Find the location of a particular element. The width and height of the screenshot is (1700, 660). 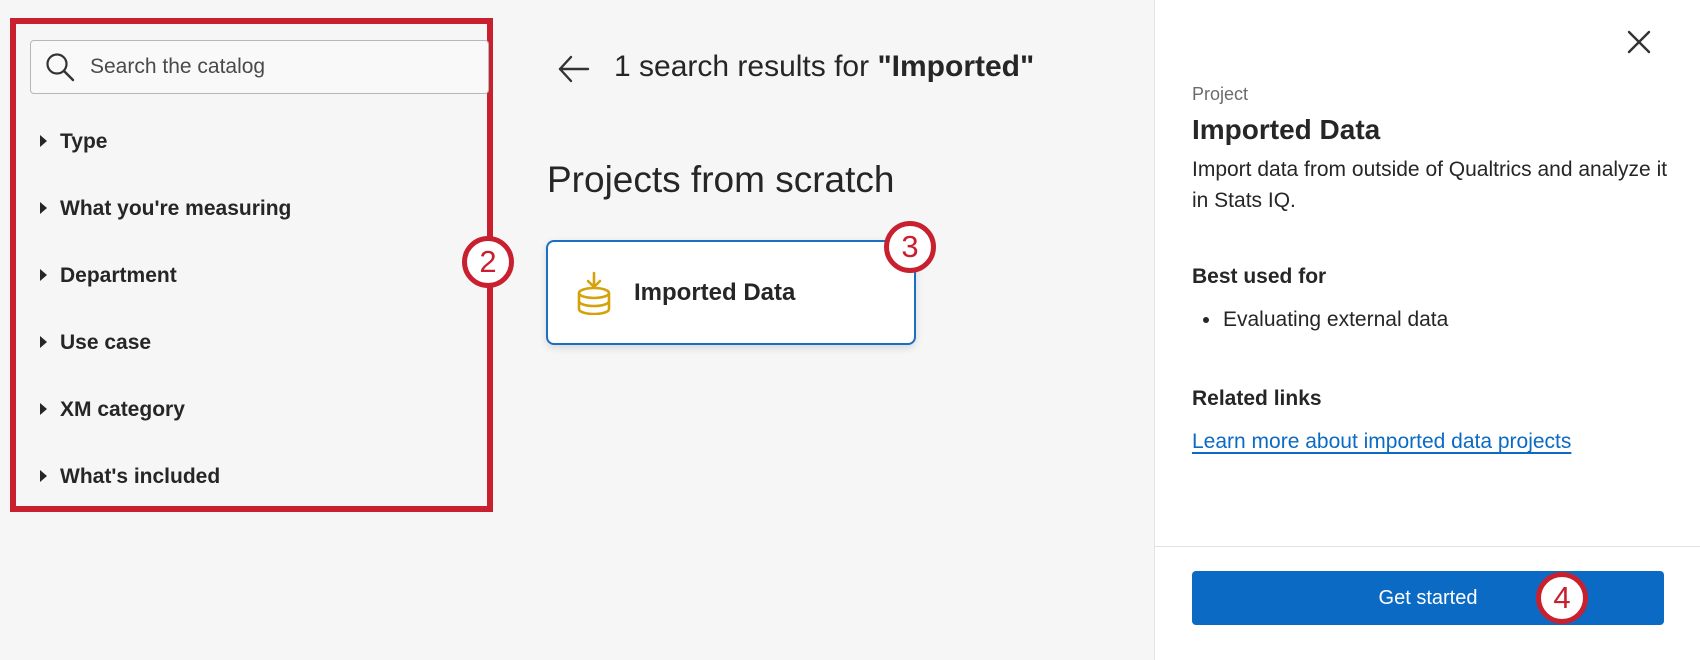

get-started-button: Get started is located at coordinates (1428, 598).